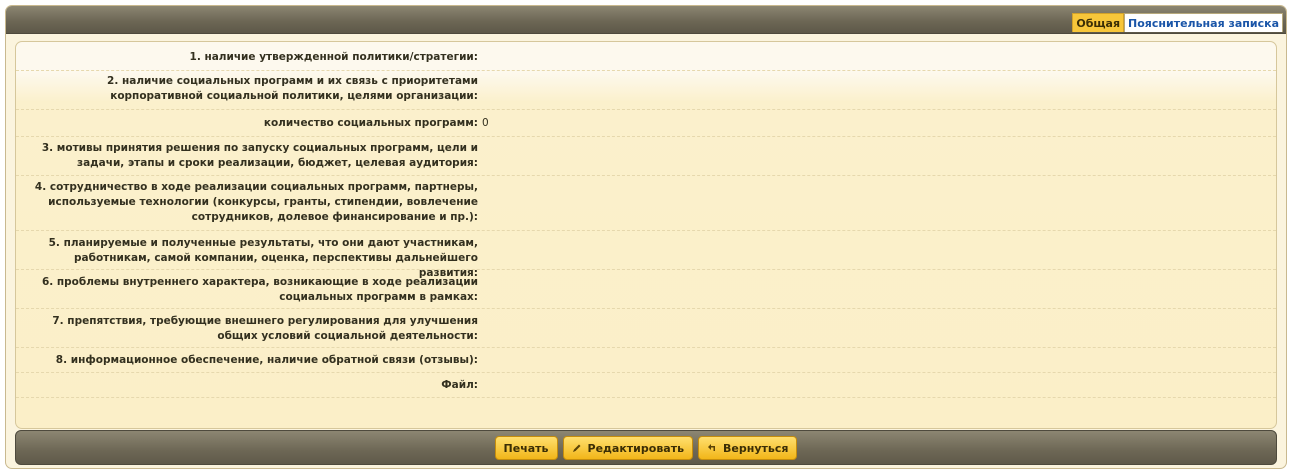 This screenshot has height=473, width=1291. What do you see at coordinates (646, 20) in the screenshot?
I see `top-toolbar: Общая Пояснительная записка` at bounding box center [646, 20].